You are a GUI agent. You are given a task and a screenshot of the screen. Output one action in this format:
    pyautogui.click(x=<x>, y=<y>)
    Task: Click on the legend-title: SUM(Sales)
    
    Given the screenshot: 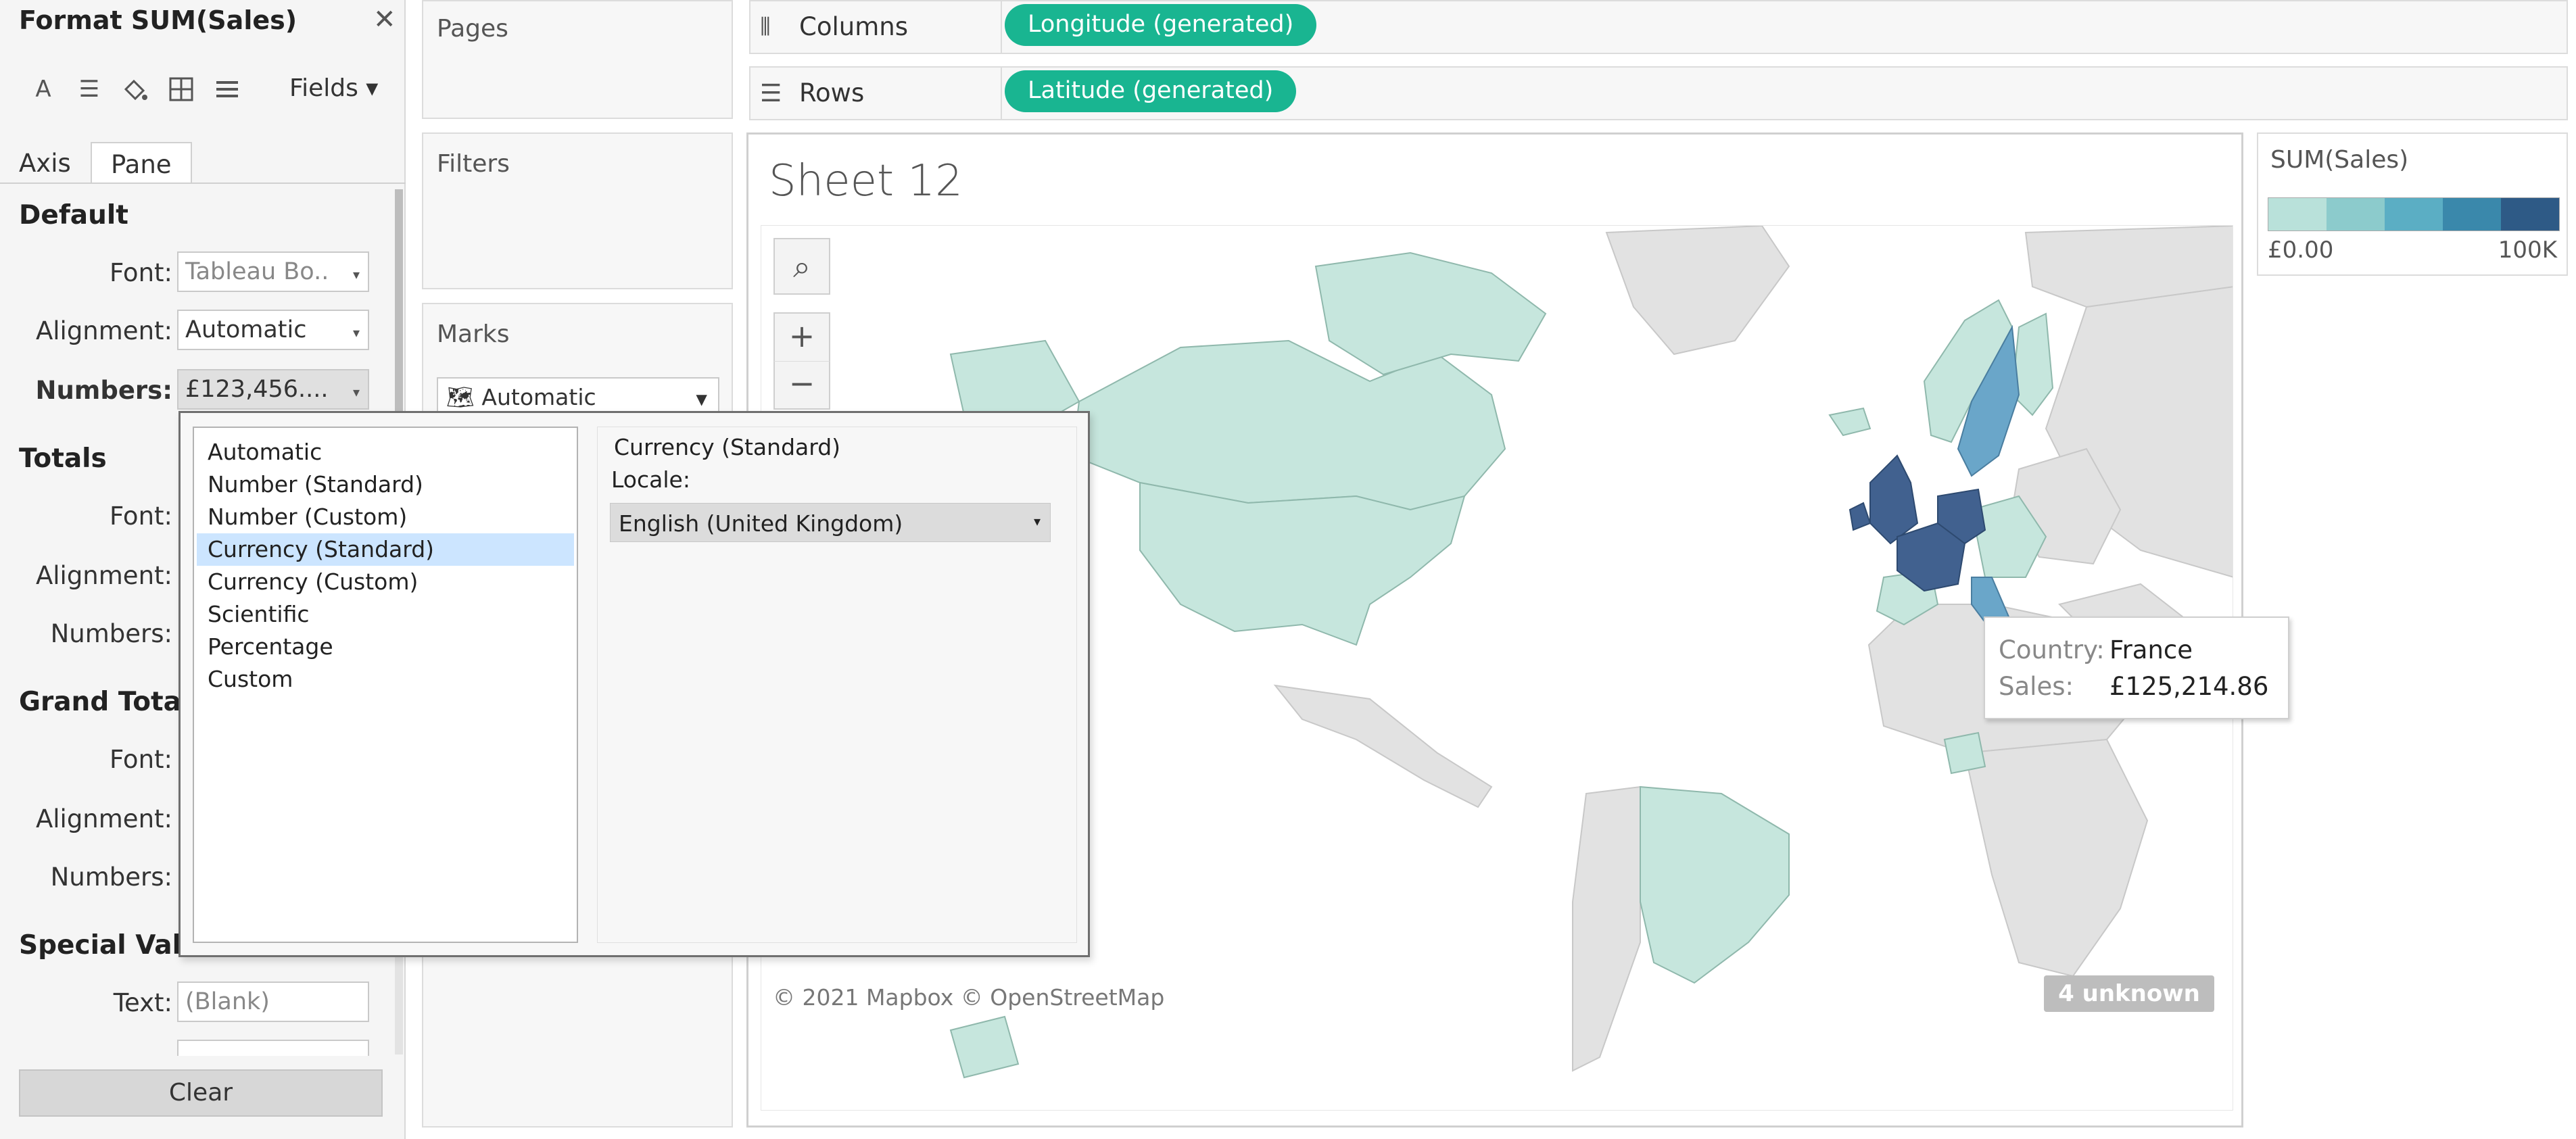 What is the action you would take?
    pyautogui.click(x=2339, y=160)
    